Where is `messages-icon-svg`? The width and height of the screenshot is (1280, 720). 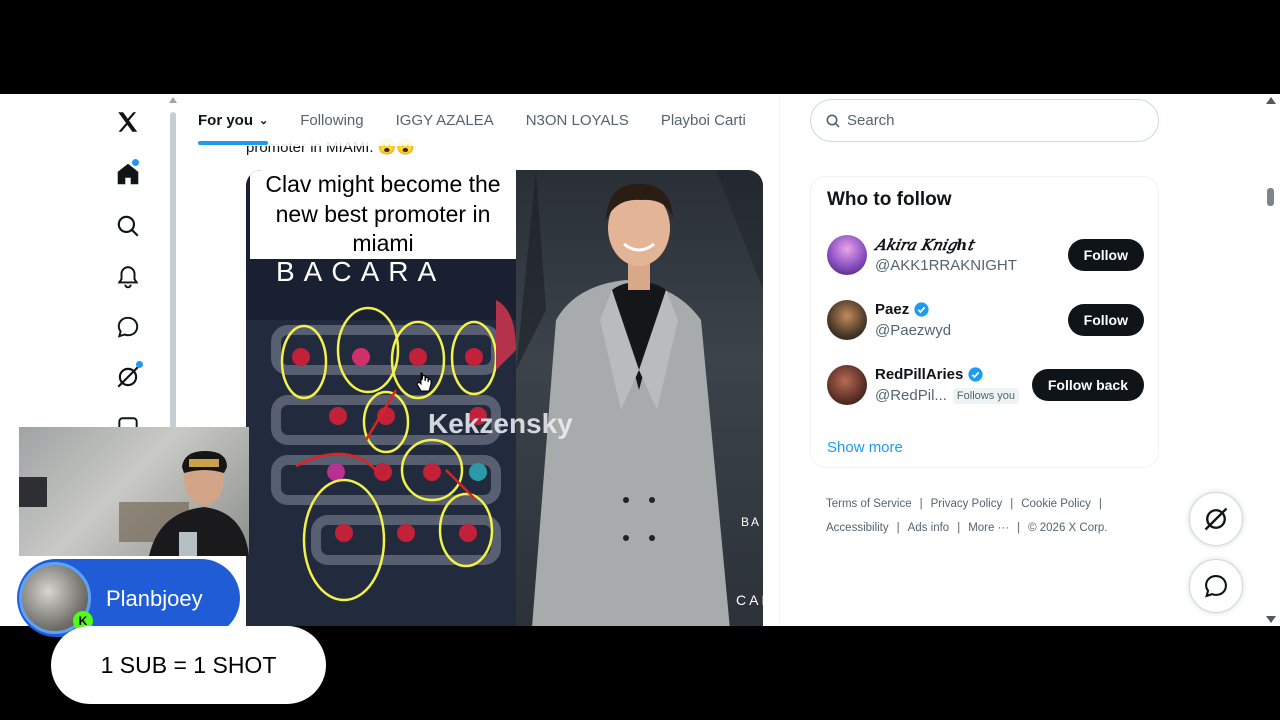 messages-icon-svg is located at coordinates (128, 327).